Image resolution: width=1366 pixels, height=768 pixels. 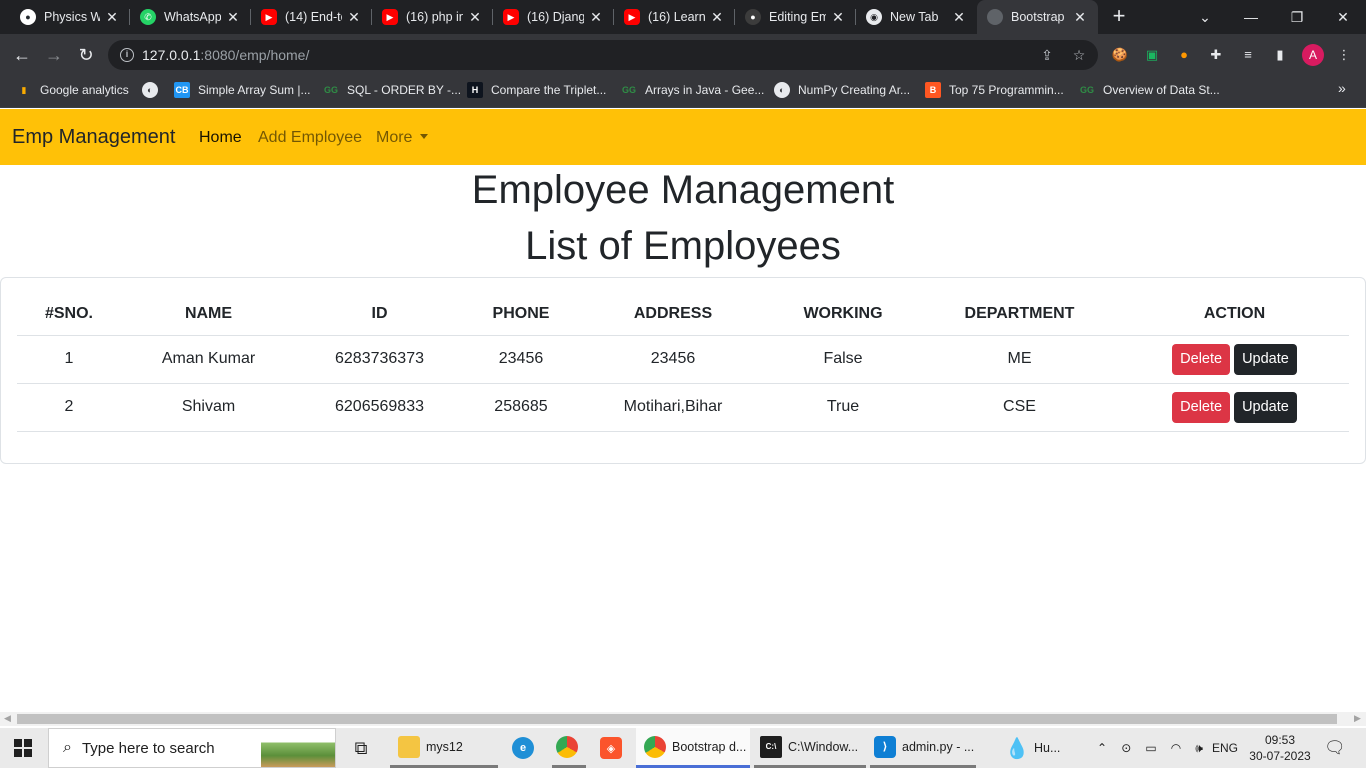 What do you see at coordinates (916, 17) in the screenshot?
I see `tab-new-tab: ◉ New Tab ✕` at bounding box center [916, 17].